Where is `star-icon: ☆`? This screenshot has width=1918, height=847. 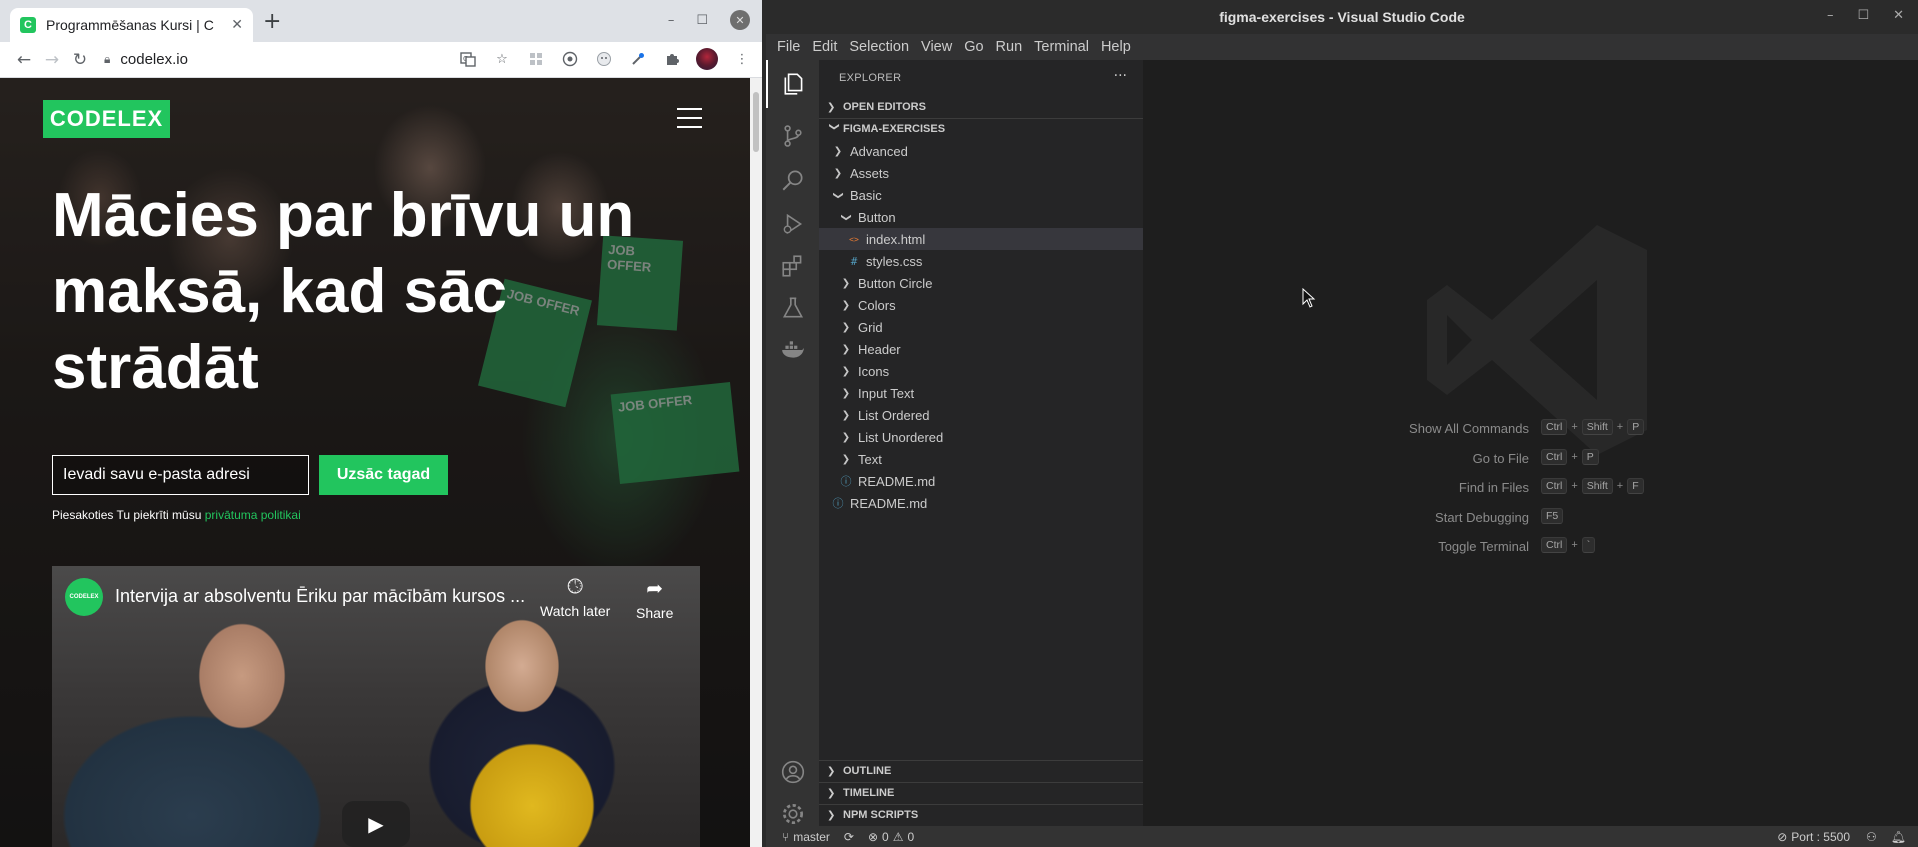
star-icon: ☆ is located at coordinates (502, 59).